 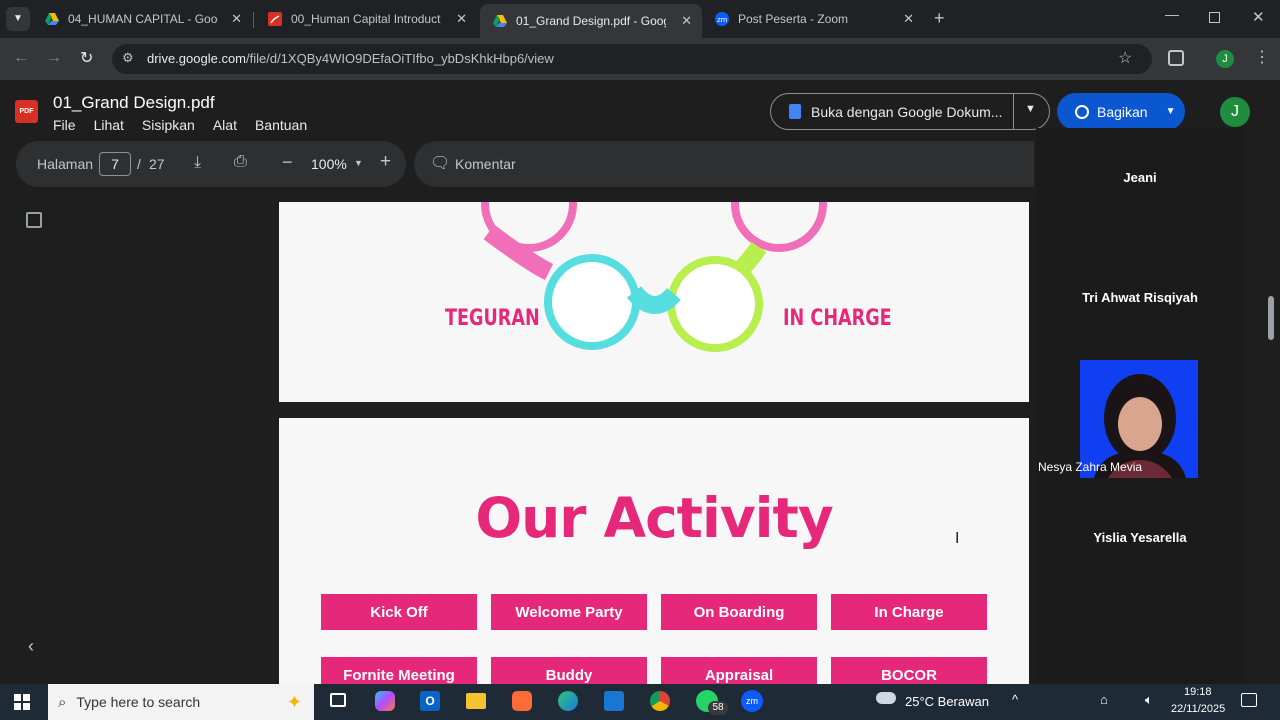 I want to click on edge-icon, so click(x=568, y=701).